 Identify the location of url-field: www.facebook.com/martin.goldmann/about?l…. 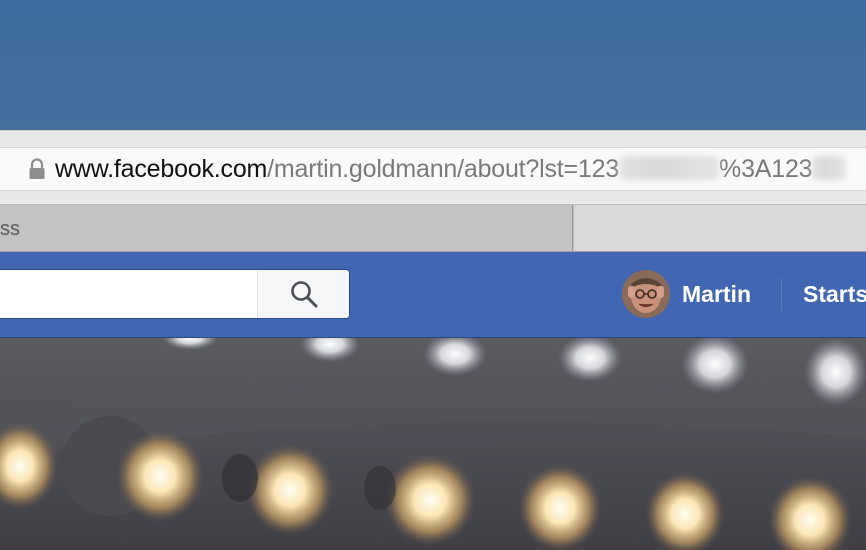
(433, 169).